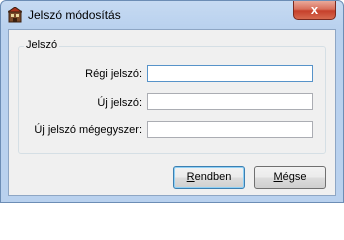 The width and height of the screenshot is (344, 240). I want to click on cancel-button: Mégse, so click(290, 177).